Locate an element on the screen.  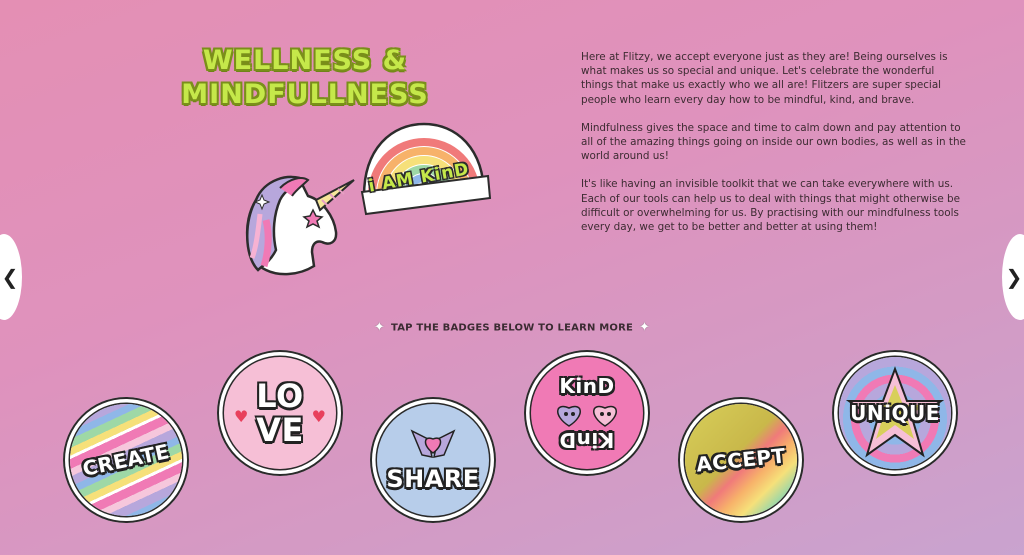
badge-label: UNiQUE is located at coordinates (895, 413).